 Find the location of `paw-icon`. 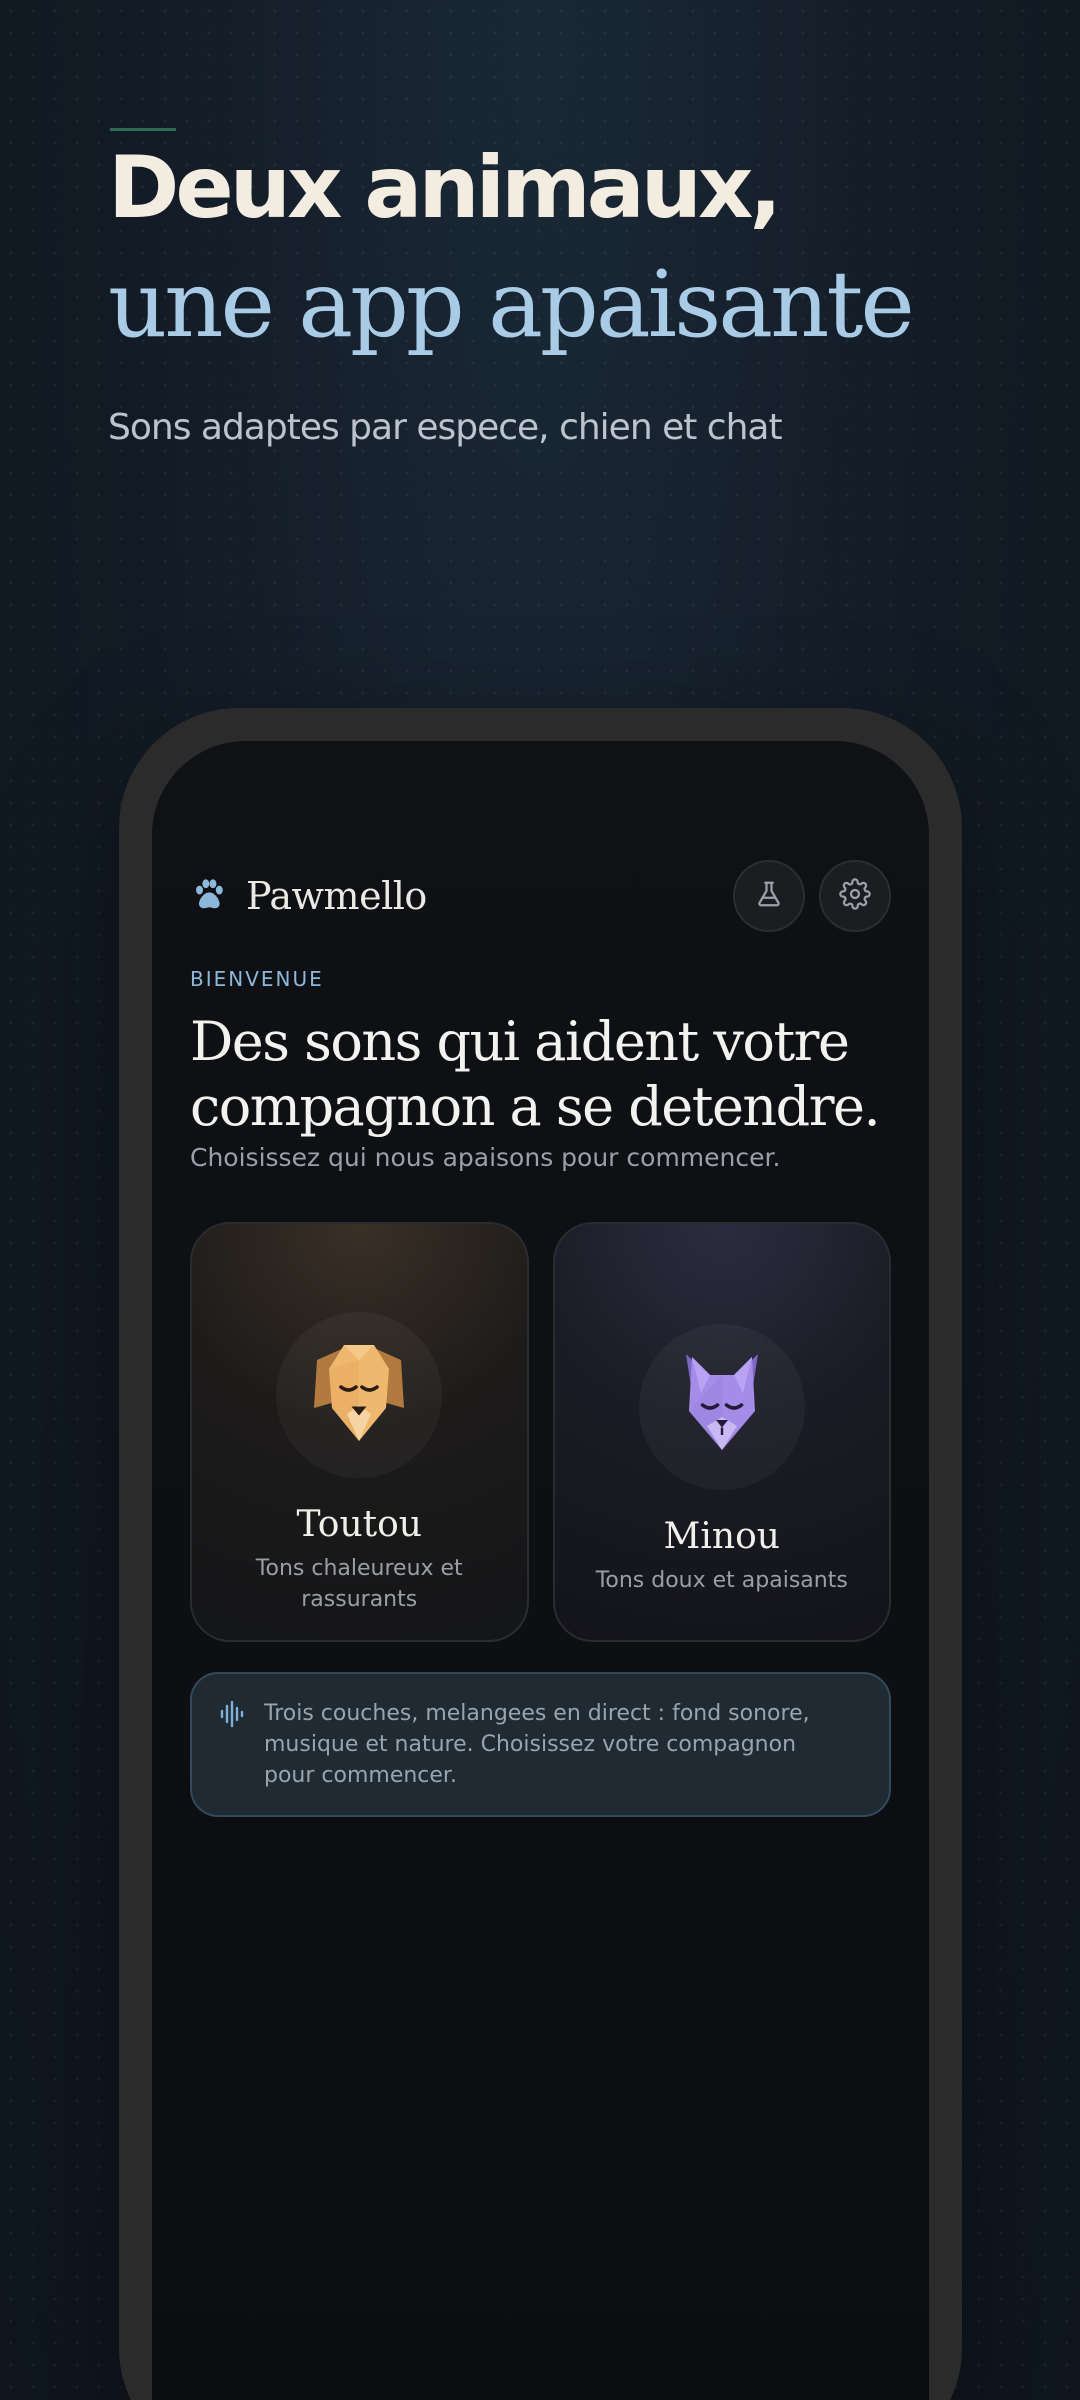

paw-icon is located at coordinates (209, 896).